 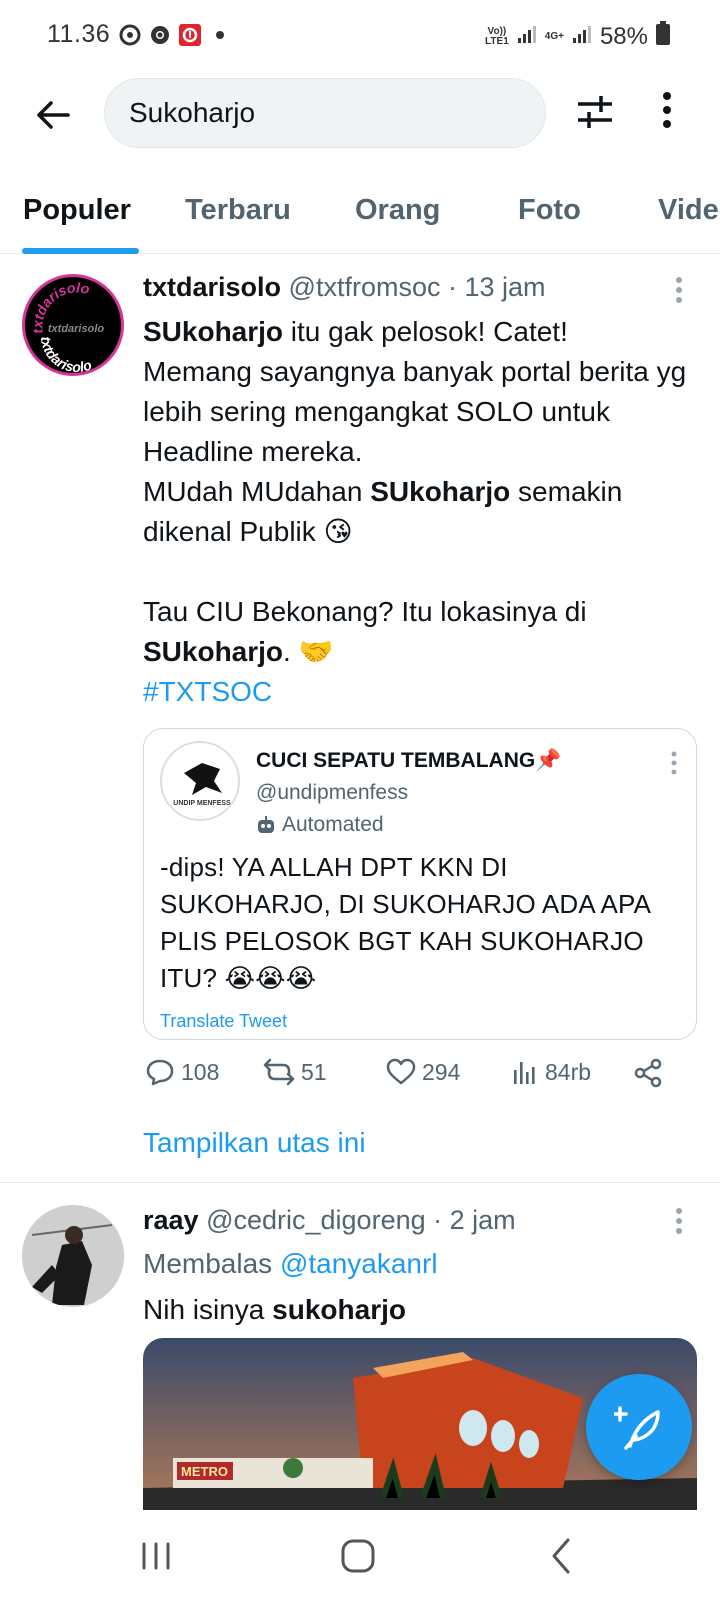 I want to click on active-tab-indicator, so click(x=80, y=251).